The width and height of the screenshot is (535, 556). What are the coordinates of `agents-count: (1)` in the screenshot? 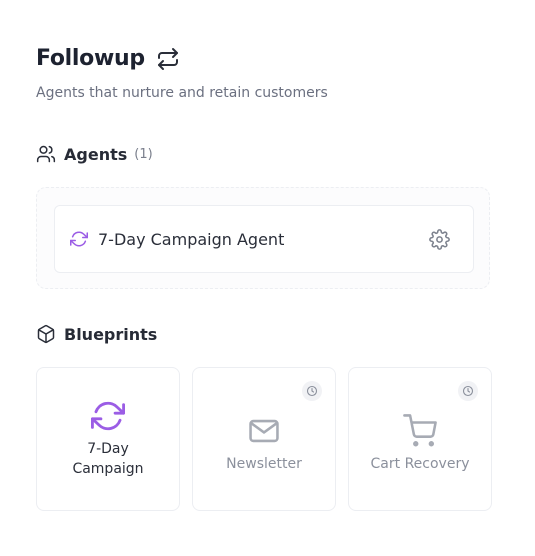 It's located at (143, 154).